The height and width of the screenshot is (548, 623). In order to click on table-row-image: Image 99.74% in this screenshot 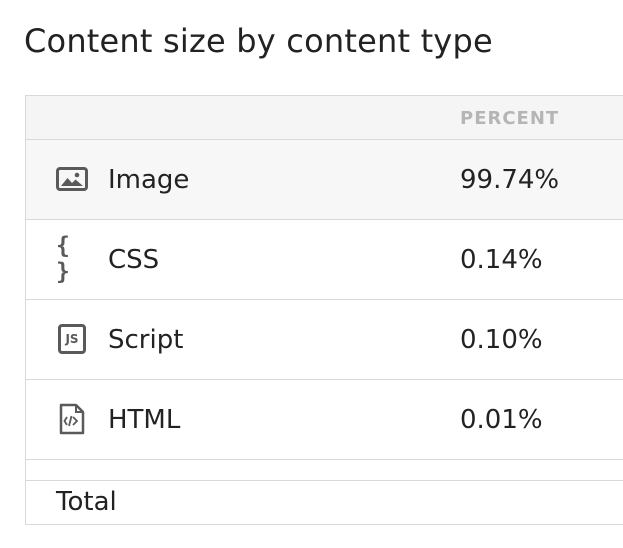, I will do `click(324, 180)`.